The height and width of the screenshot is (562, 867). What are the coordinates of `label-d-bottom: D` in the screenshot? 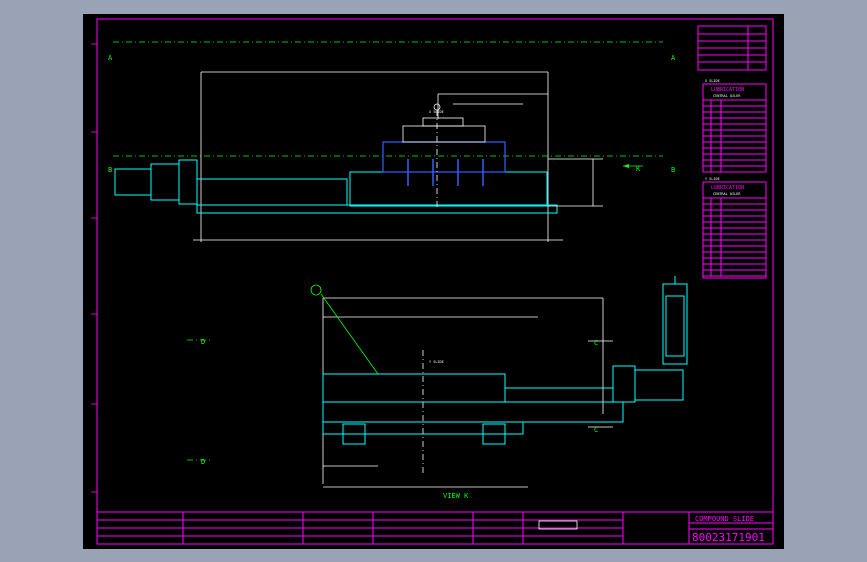 It's located at (203, 462).